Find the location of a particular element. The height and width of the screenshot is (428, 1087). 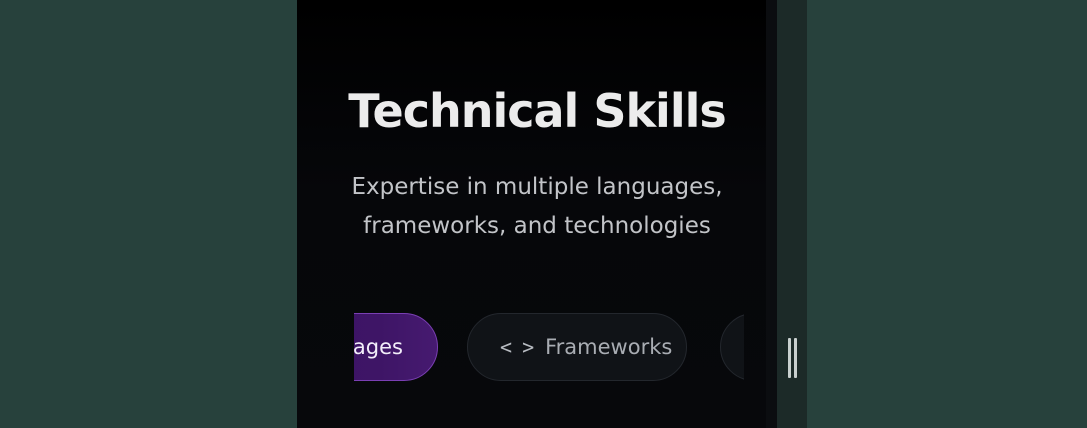

viewport-edge is located at coordinates (771, 214).